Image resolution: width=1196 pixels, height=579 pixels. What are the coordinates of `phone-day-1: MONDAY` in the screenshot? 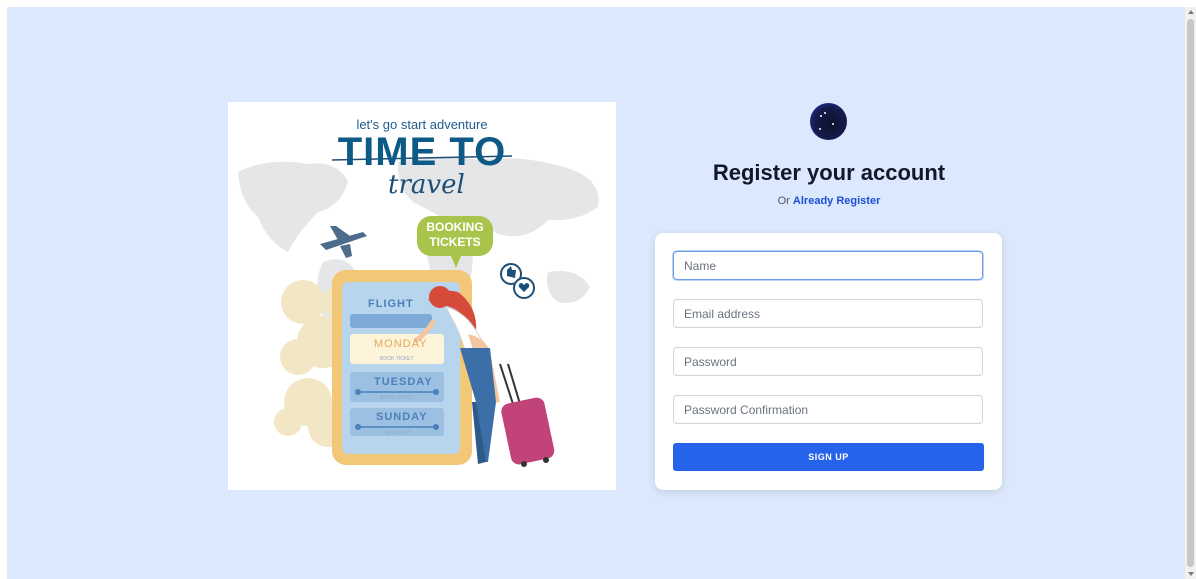 It's located at (401, 344).